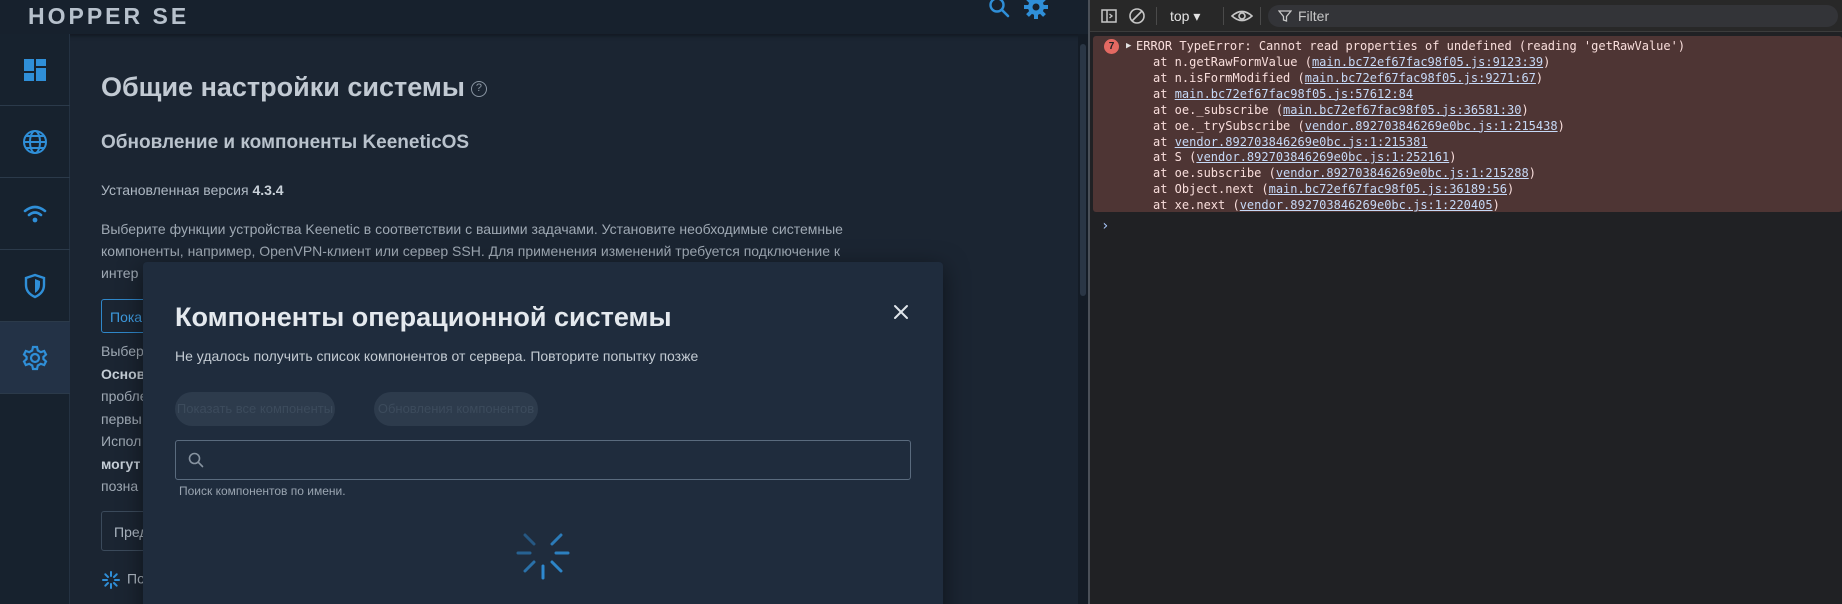  Describe the element at coordinates (109, 16) in the screenshot. I see `logo: HOPPER SE` at that location.